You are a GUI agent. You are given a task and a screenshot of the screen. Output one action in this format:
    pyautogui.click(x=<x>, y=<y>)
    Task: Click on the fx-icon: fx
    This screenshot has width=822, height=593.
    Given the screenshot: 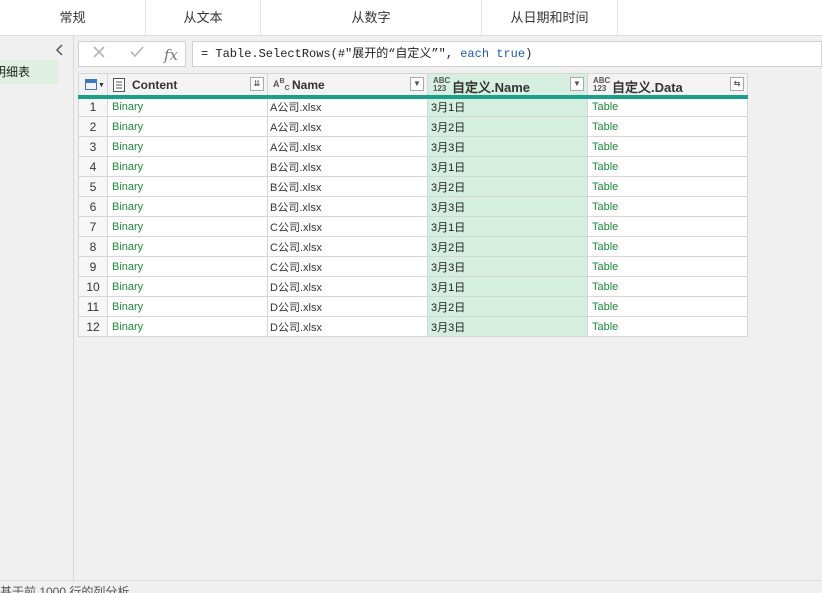 What is the action you would take?
    pyautogui.click(x=171, y=55)
    